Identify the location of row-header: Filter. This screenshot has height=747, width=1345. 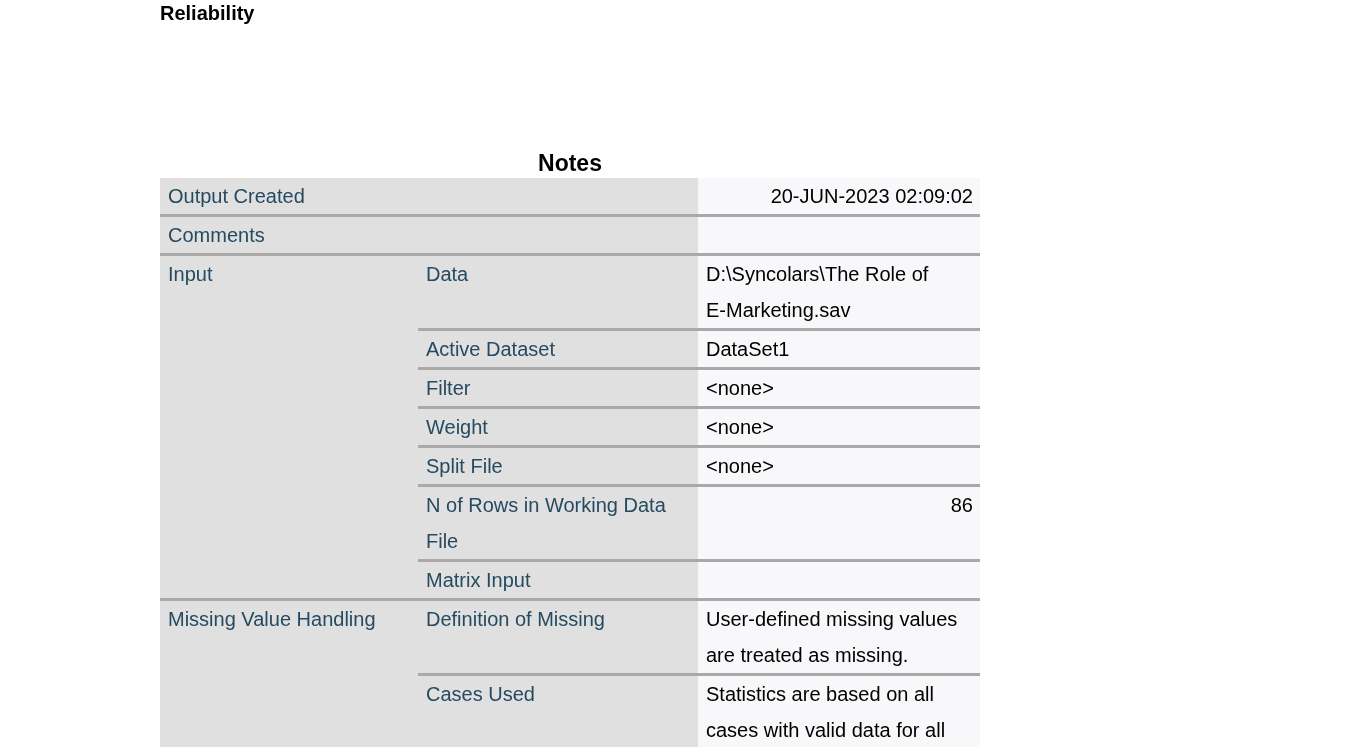
(558, 389).